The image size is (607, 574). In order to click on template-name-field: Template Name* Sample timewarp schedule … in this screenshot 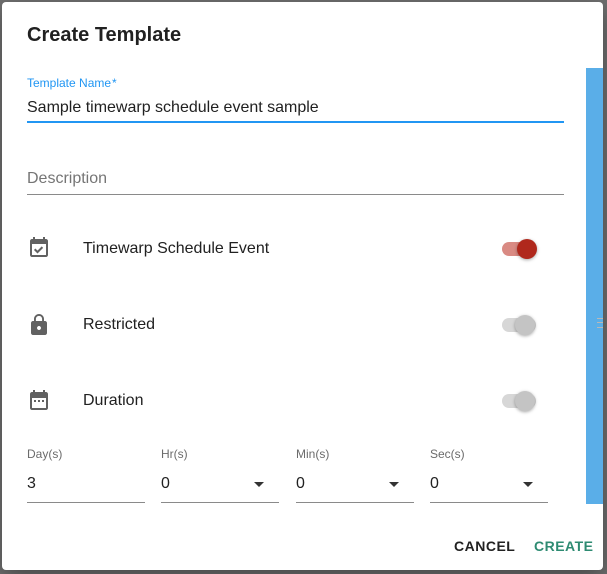, I will do `click(295, 100)`.